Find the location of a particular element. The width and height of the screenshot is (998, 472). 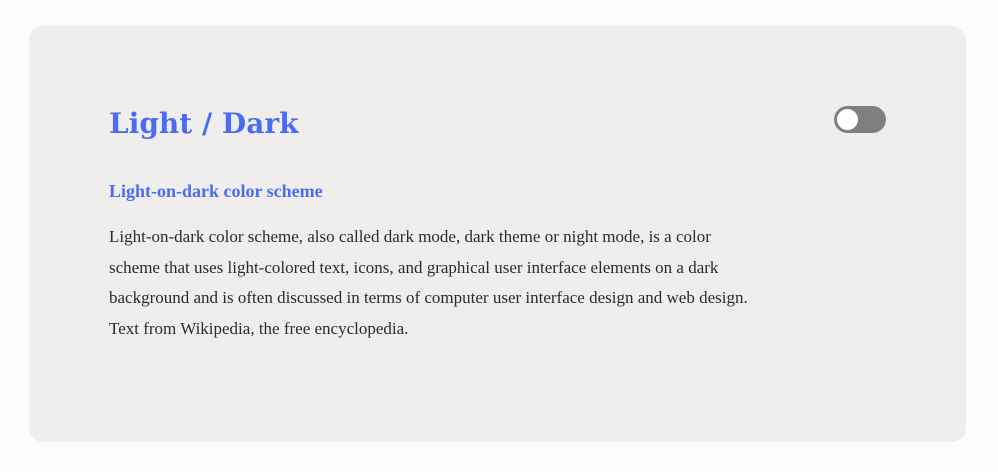

dark-mode-toggle is located at coordinates (860, 119).